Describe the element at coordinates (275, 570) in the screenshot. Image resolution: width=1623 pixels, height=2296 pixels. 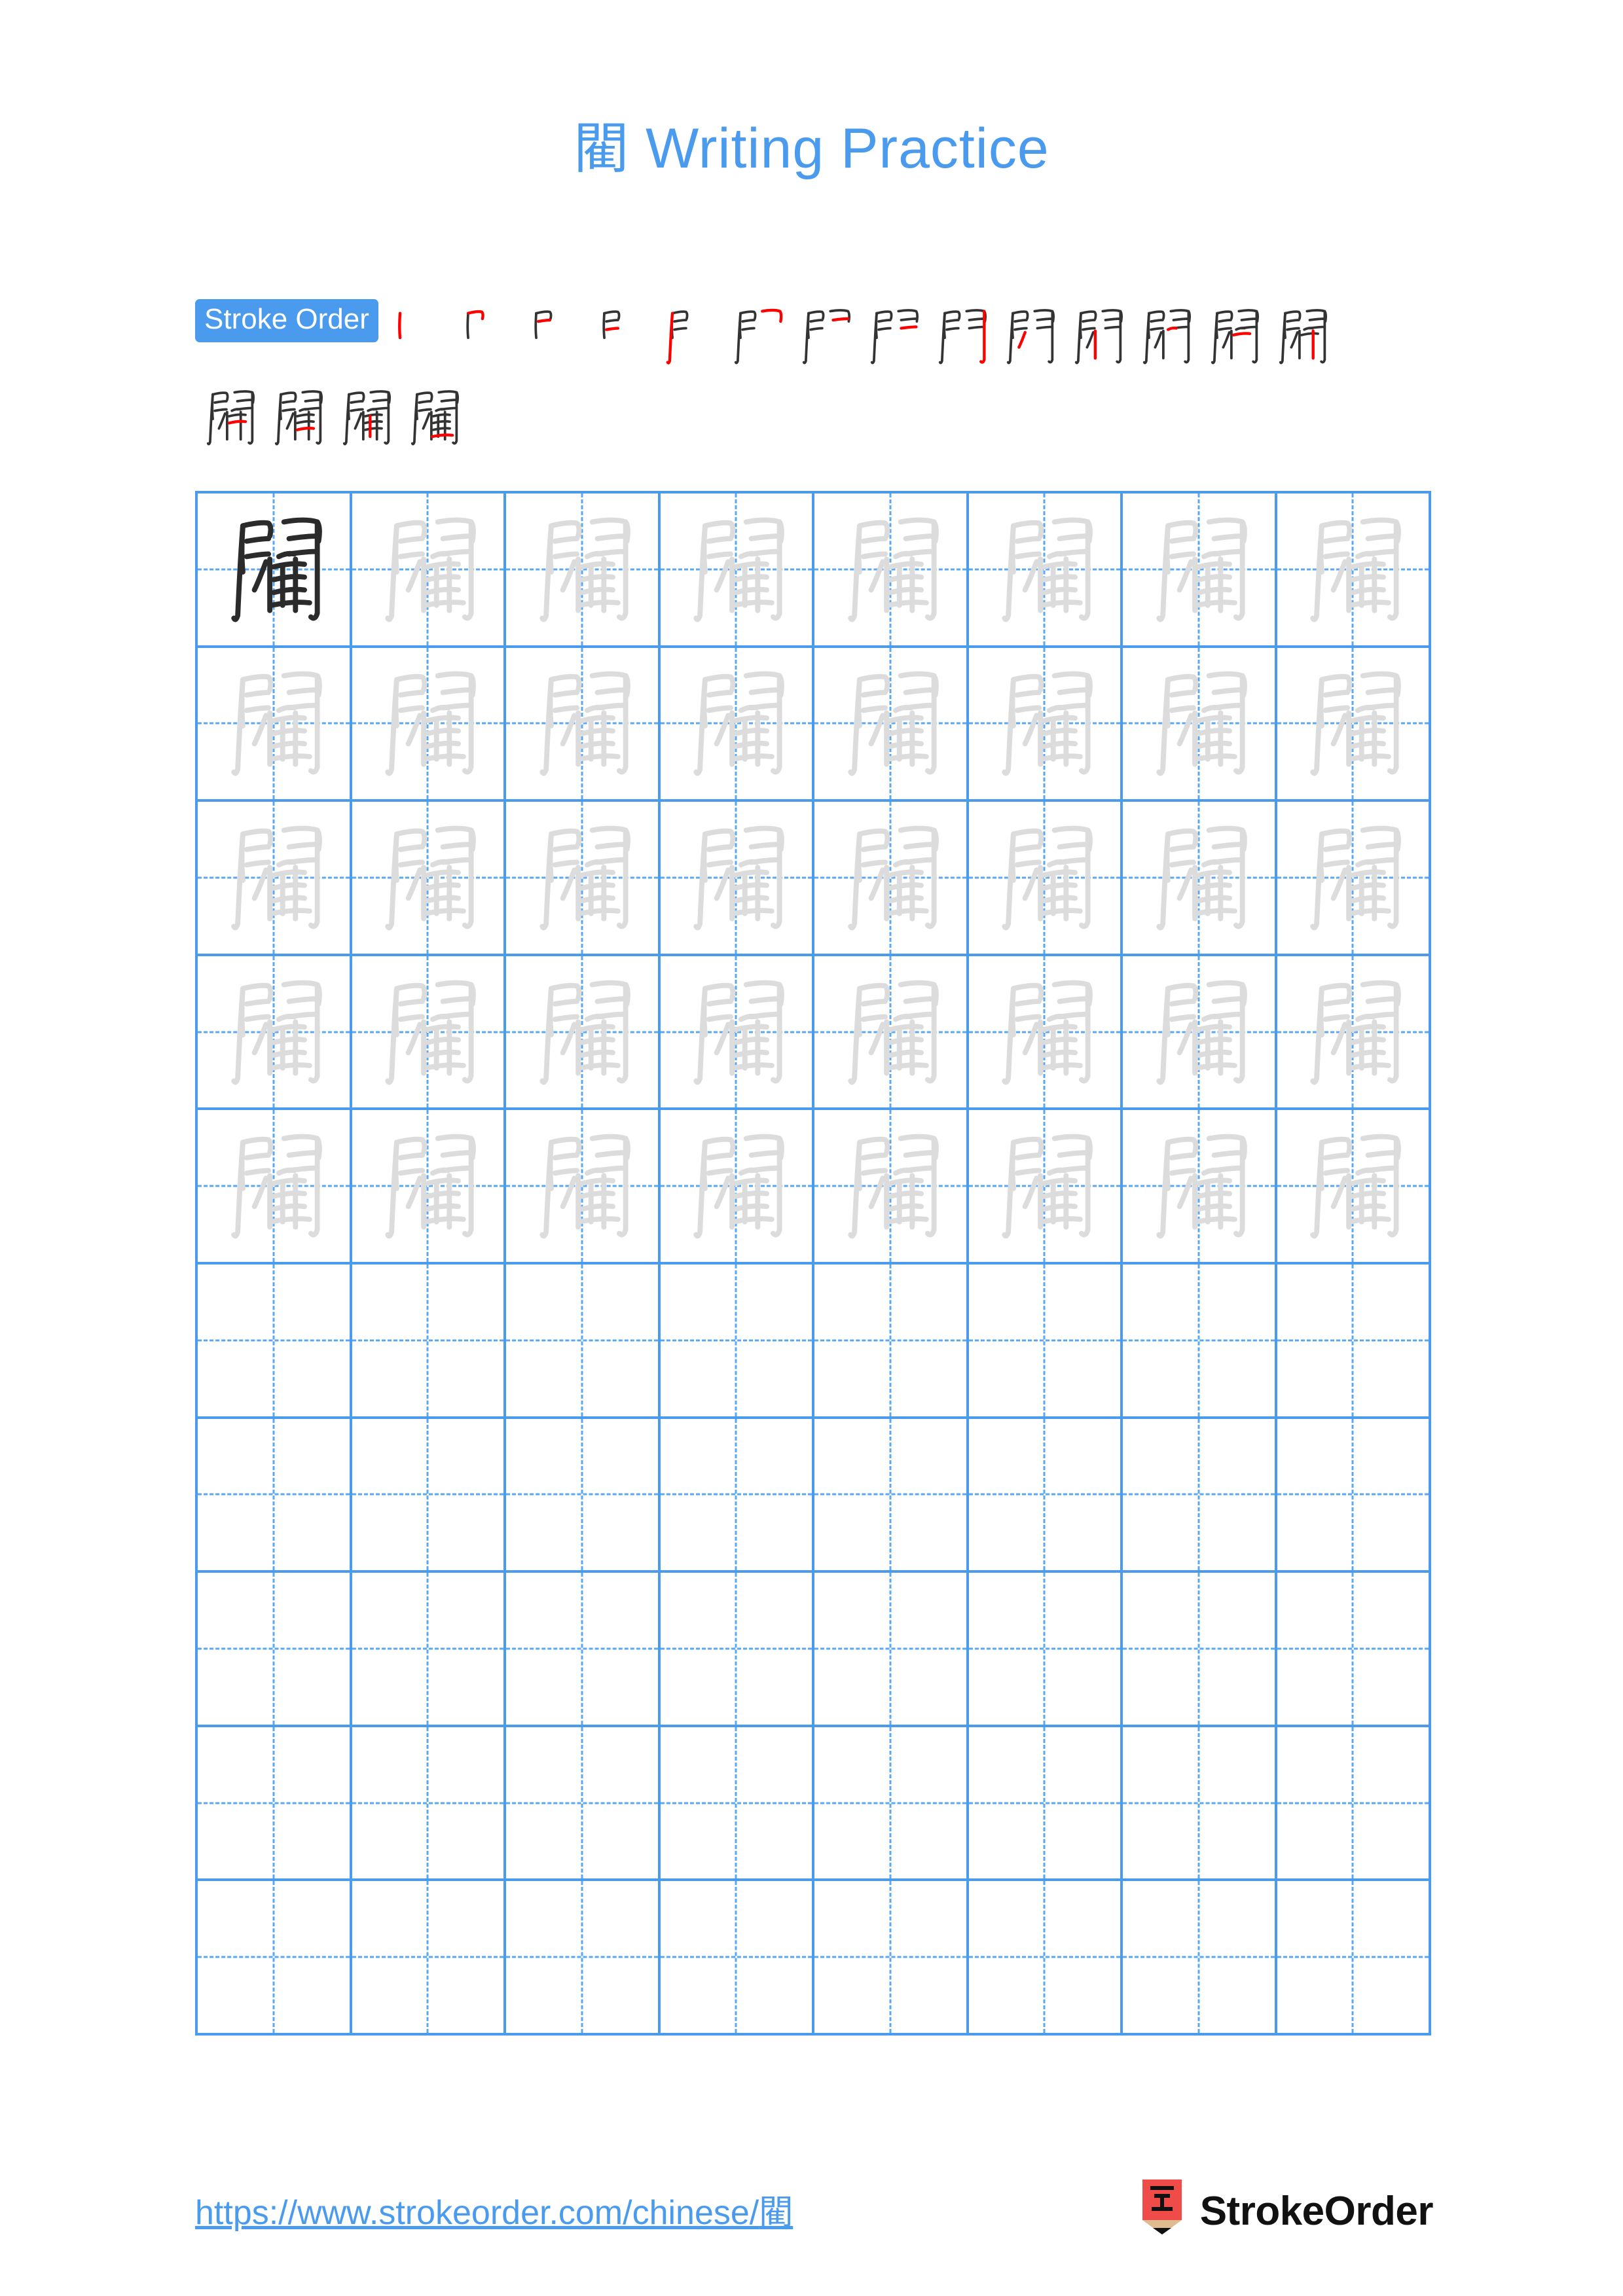
I see `practice-cell-r1-c1` at that location.